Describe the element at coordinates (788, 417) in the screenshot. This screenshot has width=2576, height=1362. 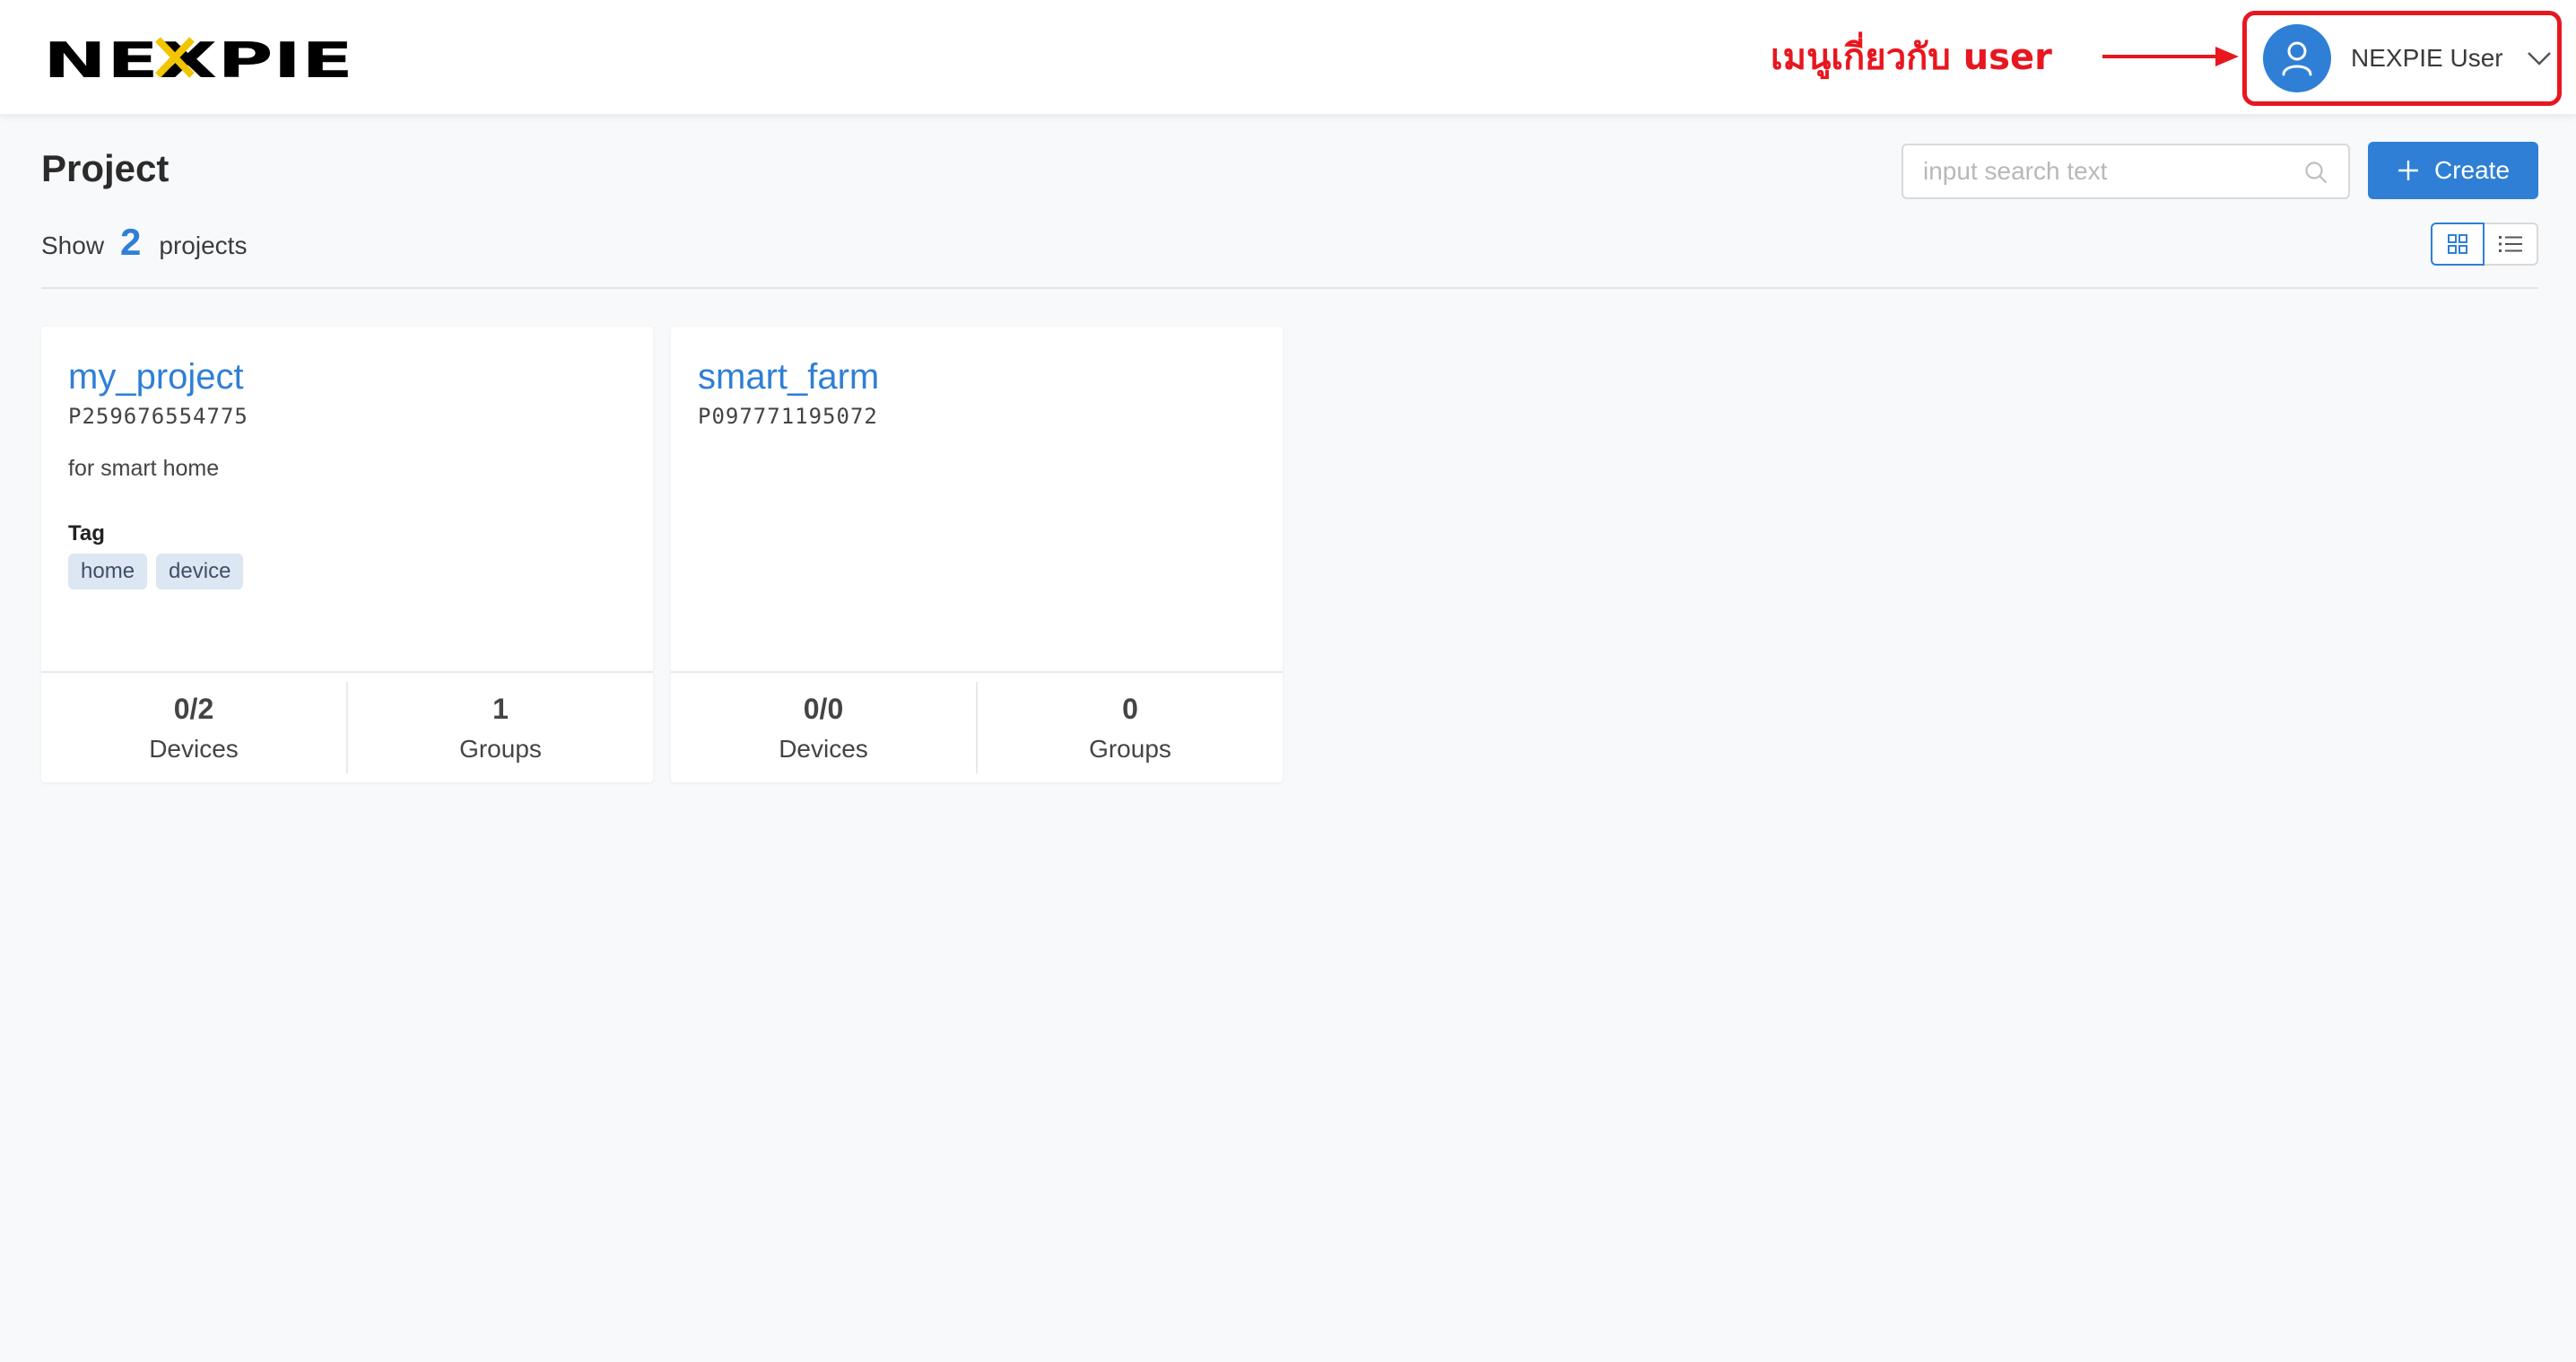
I see `project-id: P097771195072` at that location.